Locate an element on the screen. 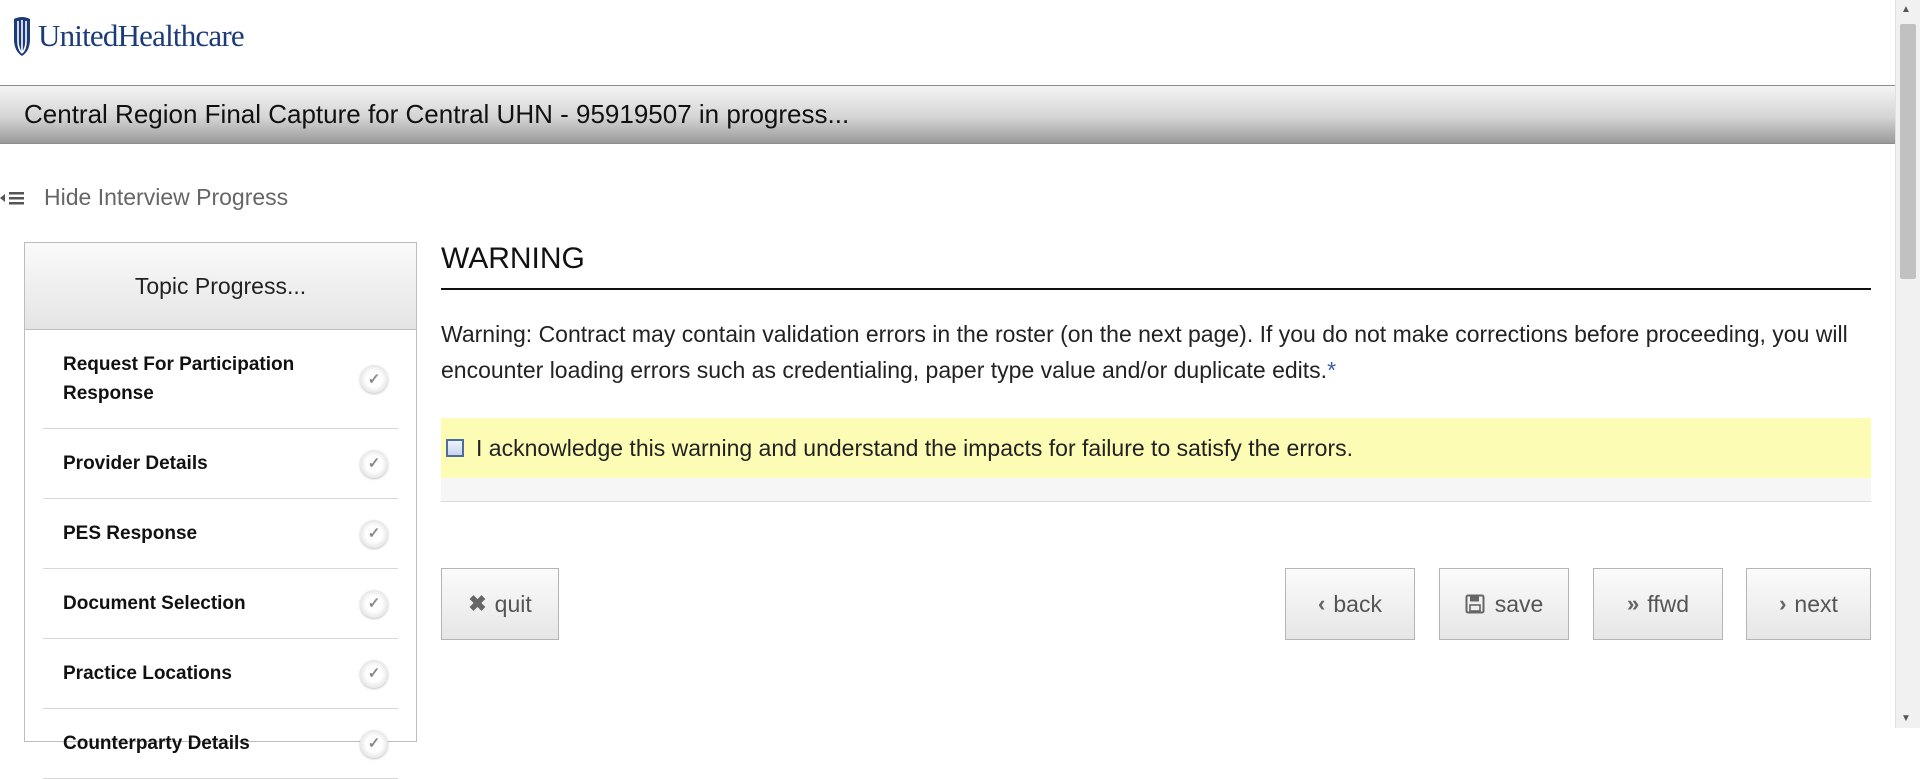 Image resolution: width=1920 pixels, height=779 pixels. ffwd-button: » ffwd is located at coordinates (1658, 604).